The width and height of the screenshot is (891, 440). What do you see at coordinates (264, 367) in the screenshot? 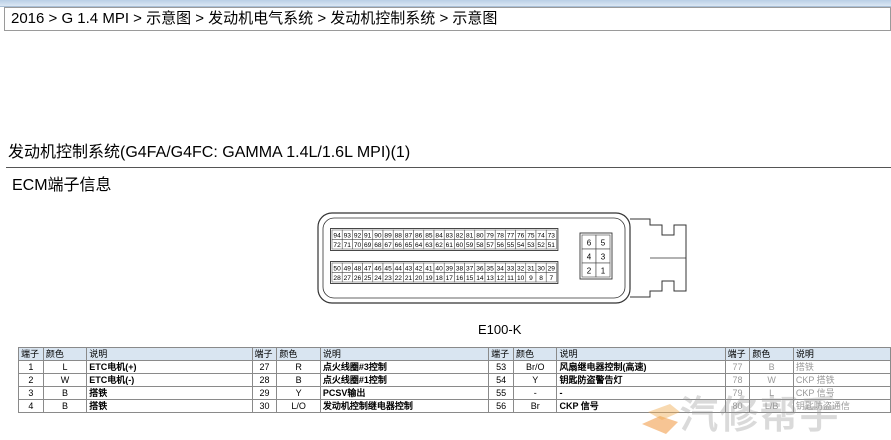
I see `terminal-cell: 27` at bounding box center [264, 367].